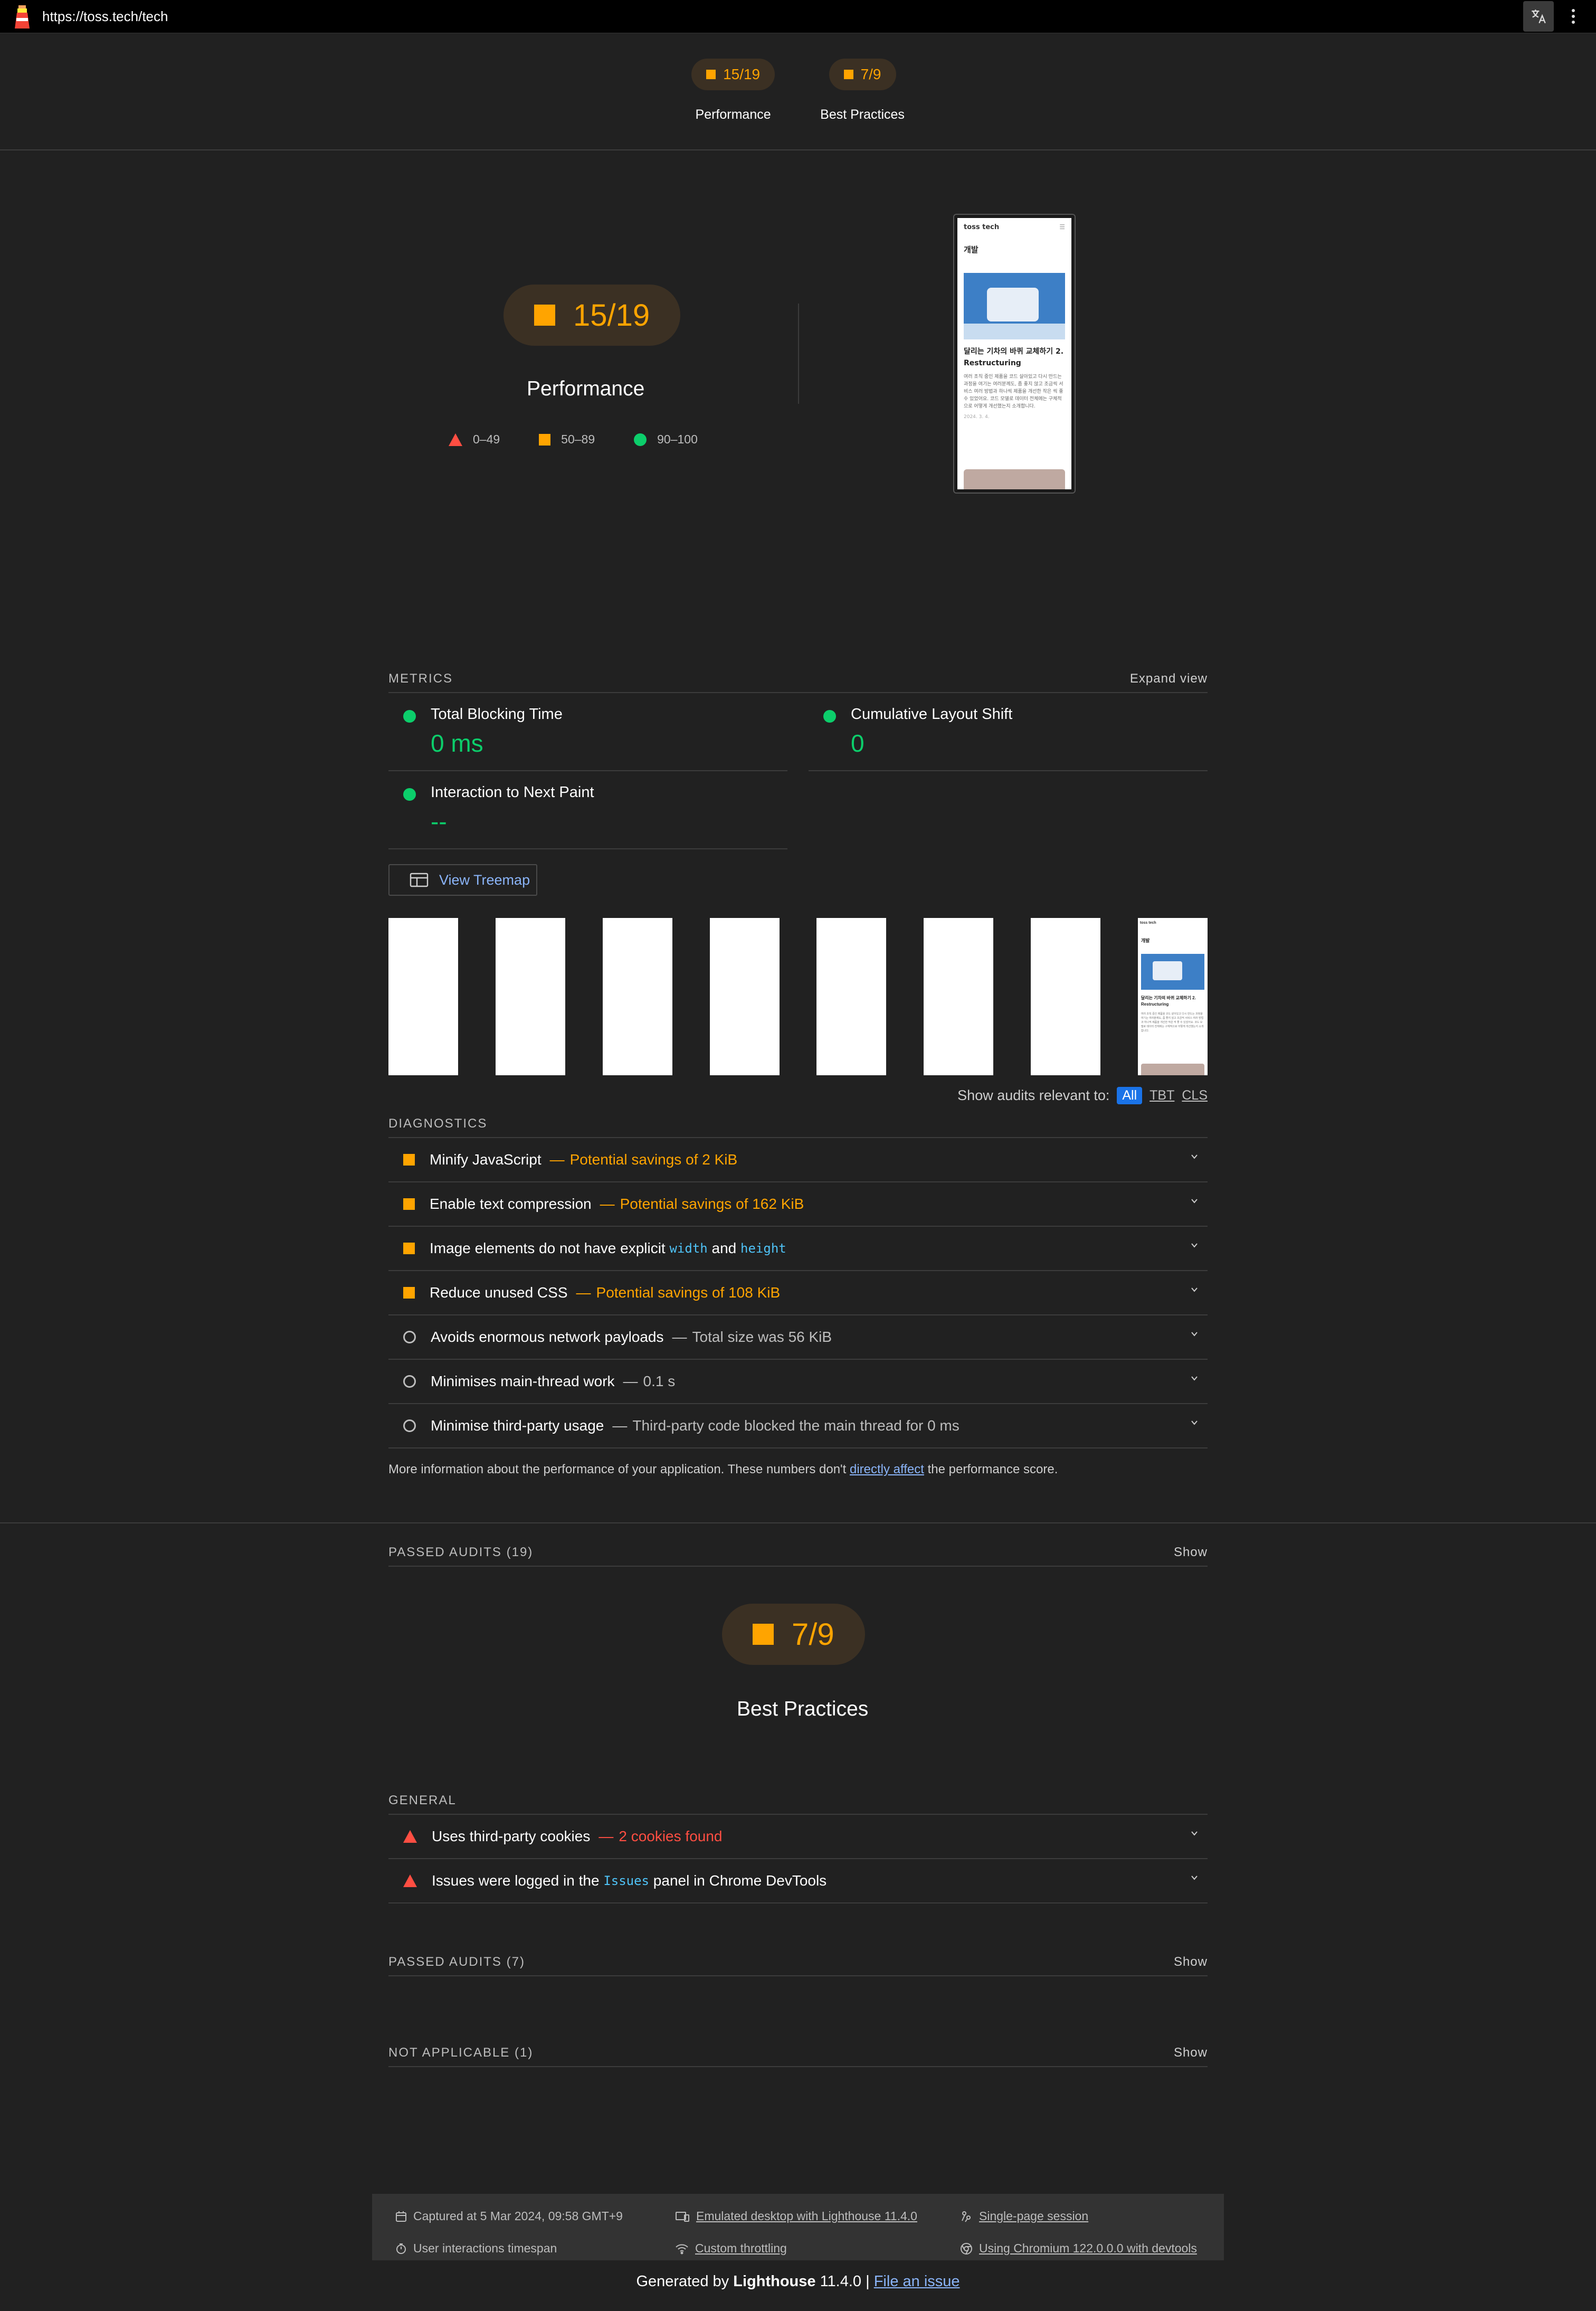 Image resolution: width=1596 pixels, height=2311 pixels. What do you see at coordinates (798, 1553) in the screenshot?
I see `performance-passed-audits: PASSED AUDITS (19) Show` at bounding box center [798, 1553].